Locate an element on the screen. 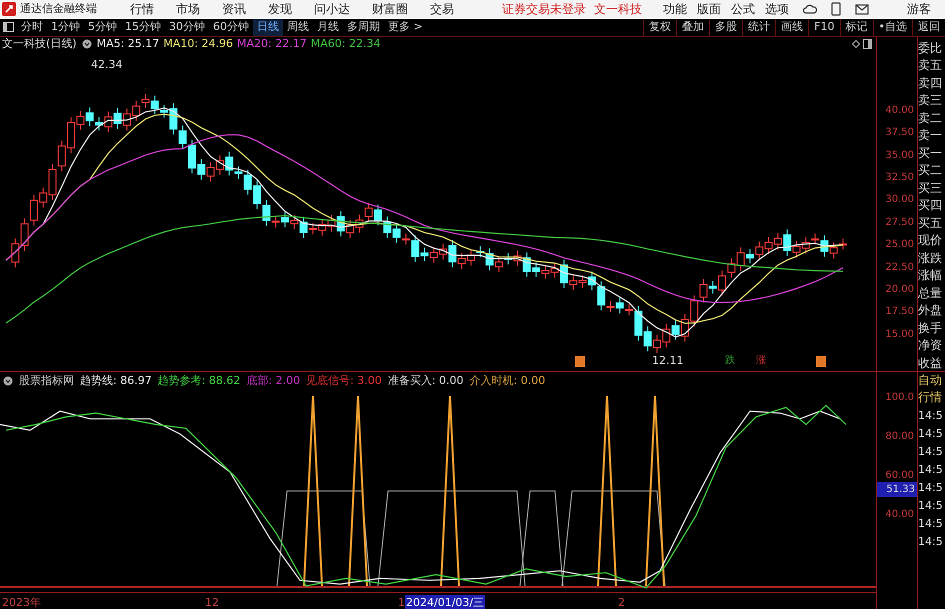  quote-field-label: 买二 is located at coordinates (930, 171).